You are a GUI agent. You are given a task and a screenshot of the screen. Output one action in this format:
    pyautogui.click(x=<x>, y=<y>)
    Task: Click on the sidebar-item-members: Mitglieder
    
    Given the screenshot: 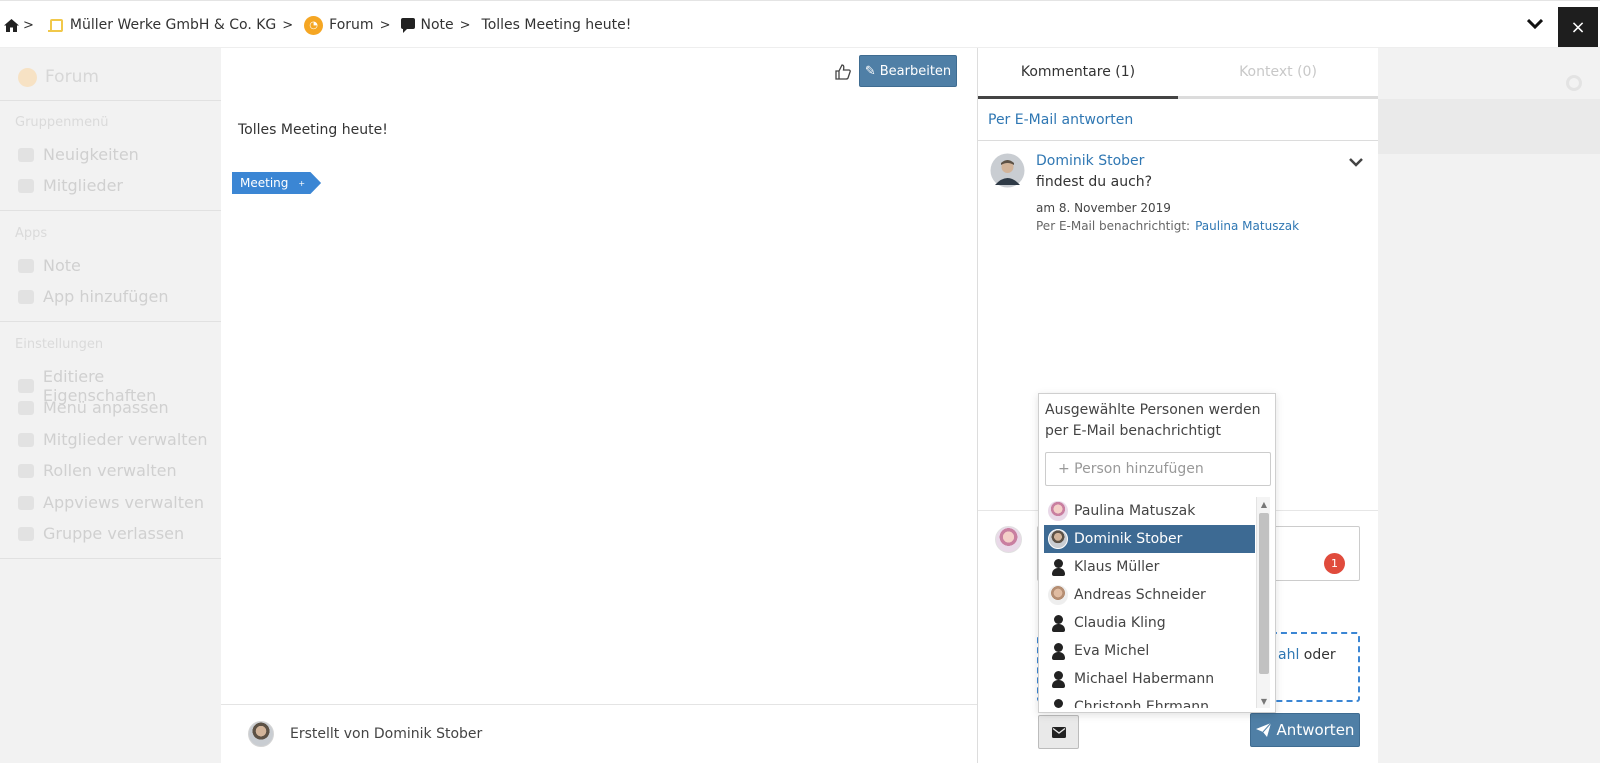 What is the action you would take?
    pyautogui.click(x=70, y=185)
    